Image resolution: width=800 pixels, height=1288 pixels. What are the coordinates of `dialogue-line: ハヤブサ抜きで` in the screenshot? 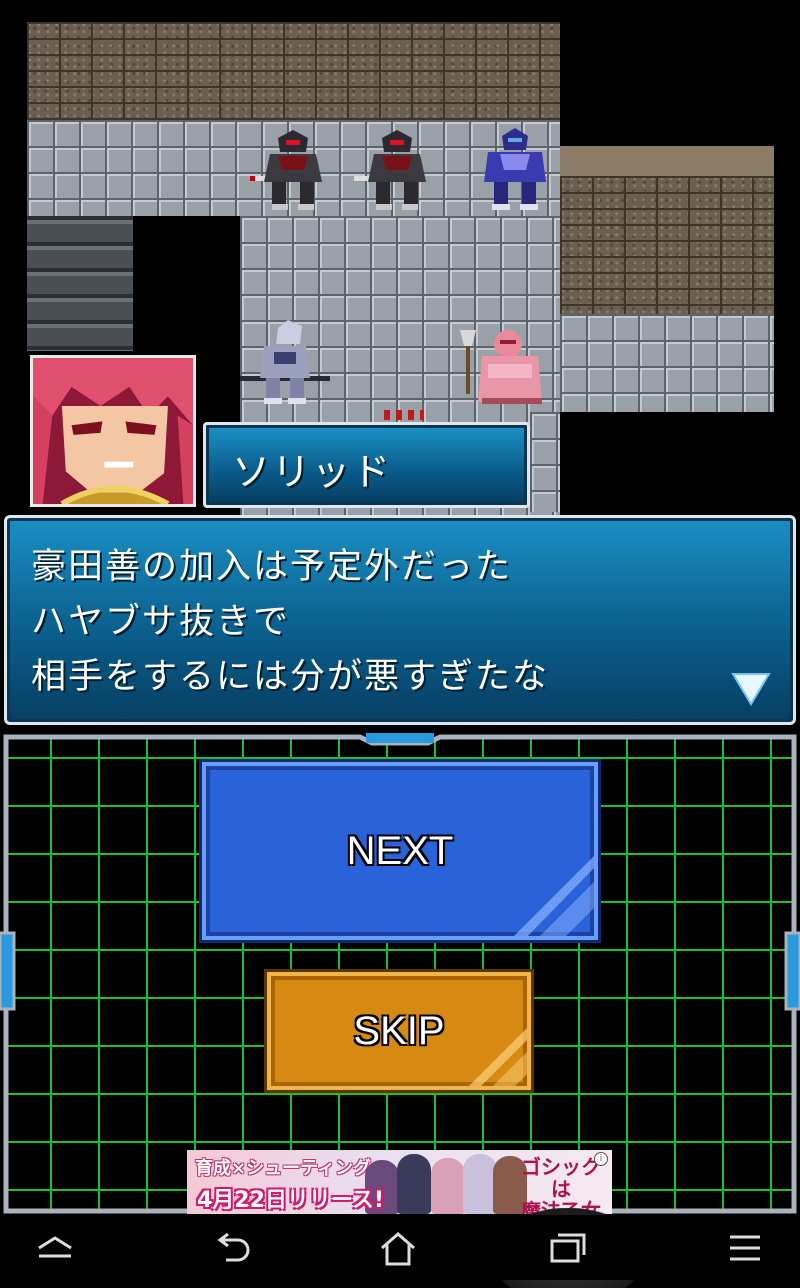 It's located at (161, 622).